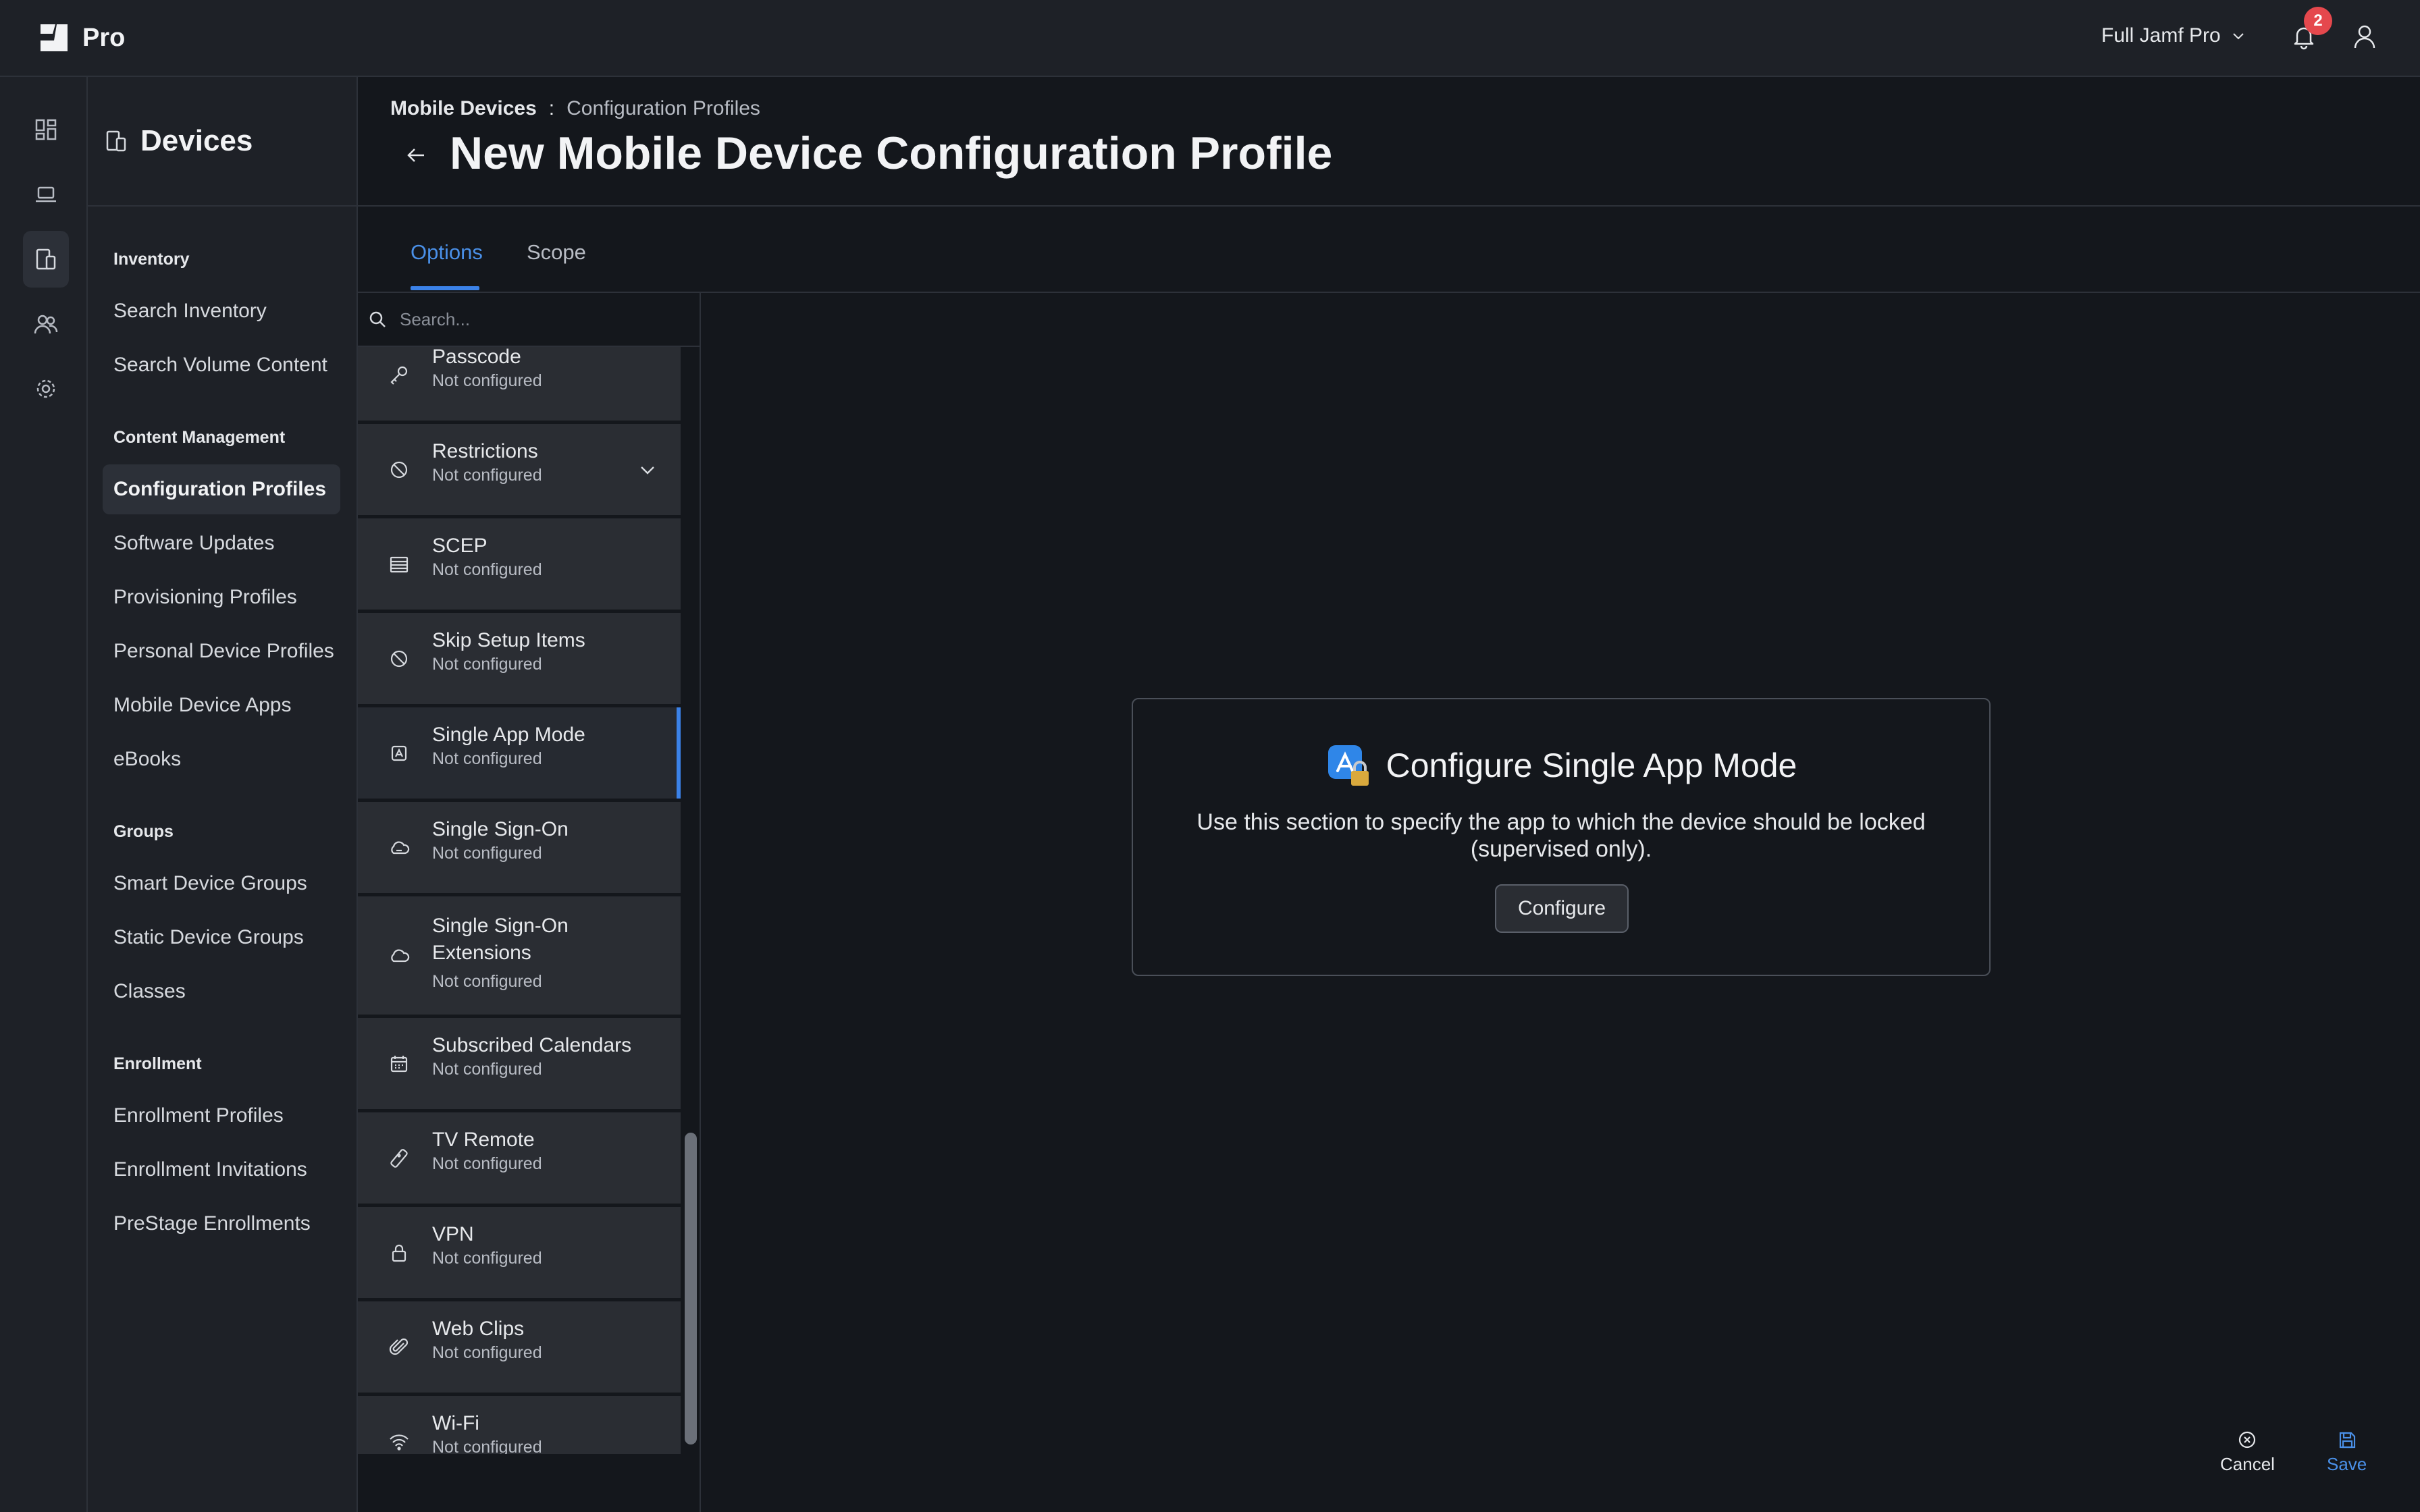 This screenshot has height=1512, width=2420. I want to click on payload-name: Restrictions, so click(485, 451).